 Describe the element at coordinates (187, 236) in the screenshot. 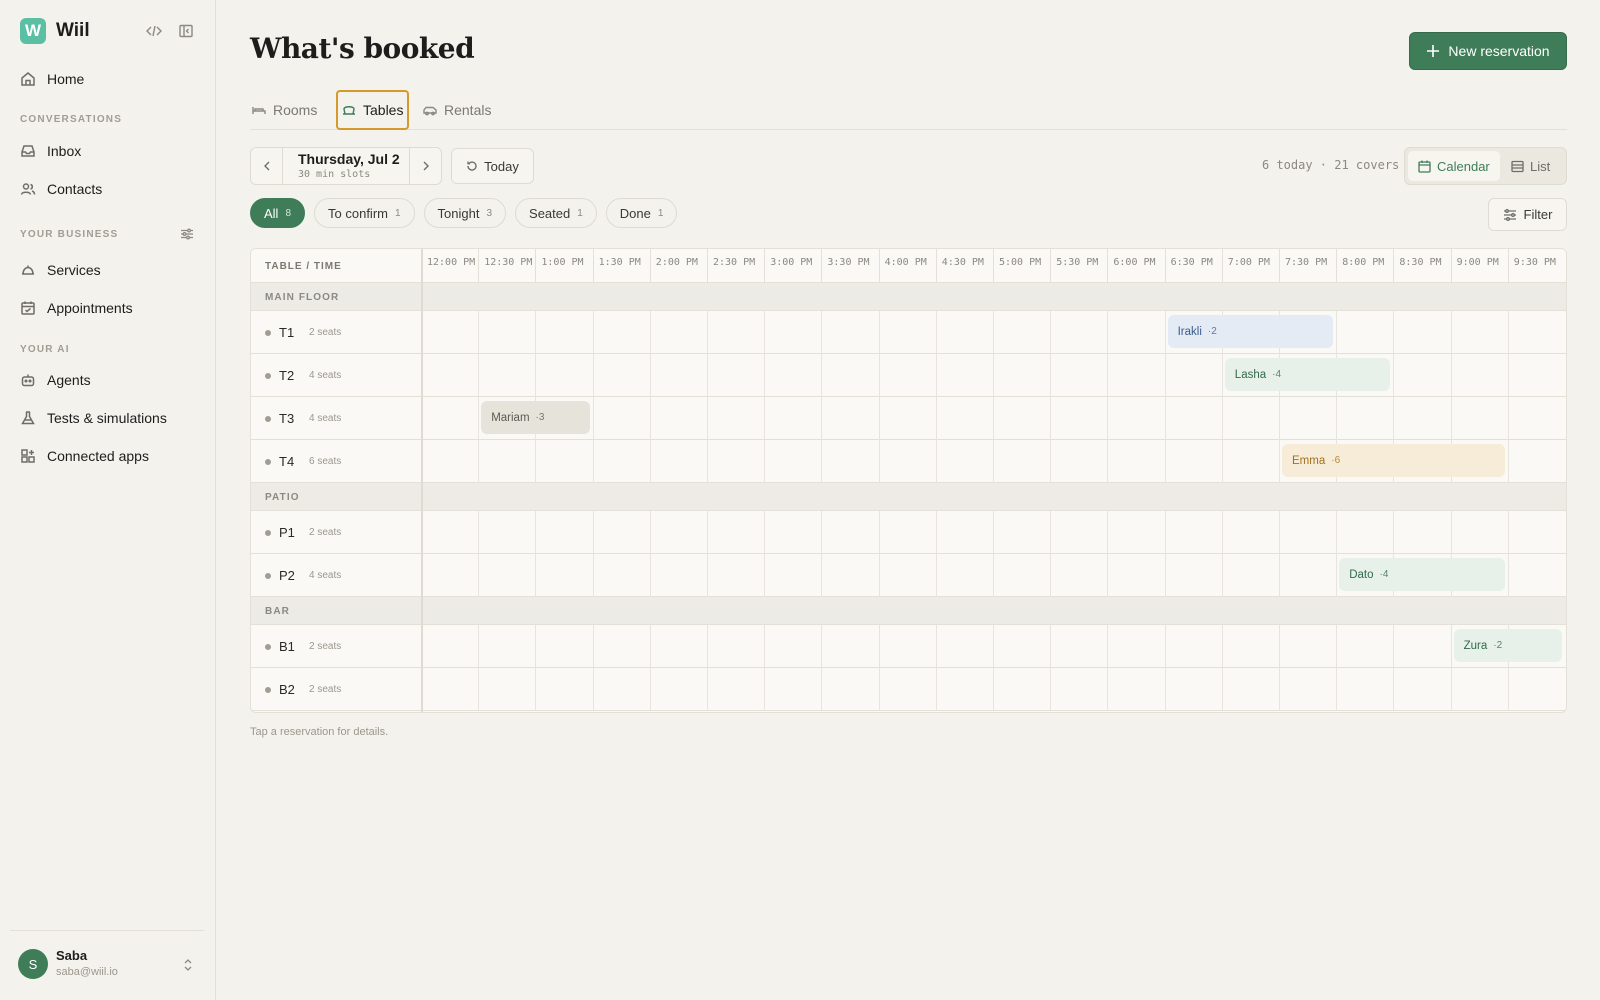

I see `customize-icon` at that location.